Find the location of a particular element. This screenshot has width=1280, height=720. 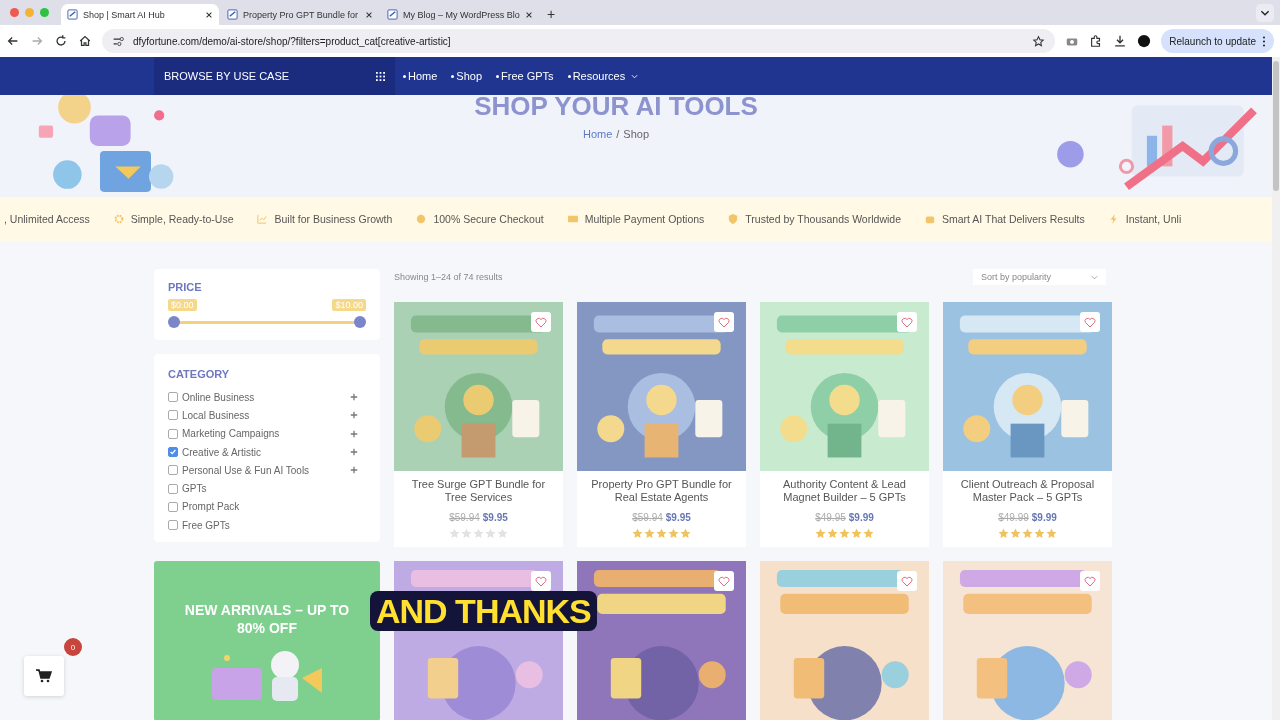

tab-title: My Blog – My WordPress Blo is located at coordinates (461, 14).